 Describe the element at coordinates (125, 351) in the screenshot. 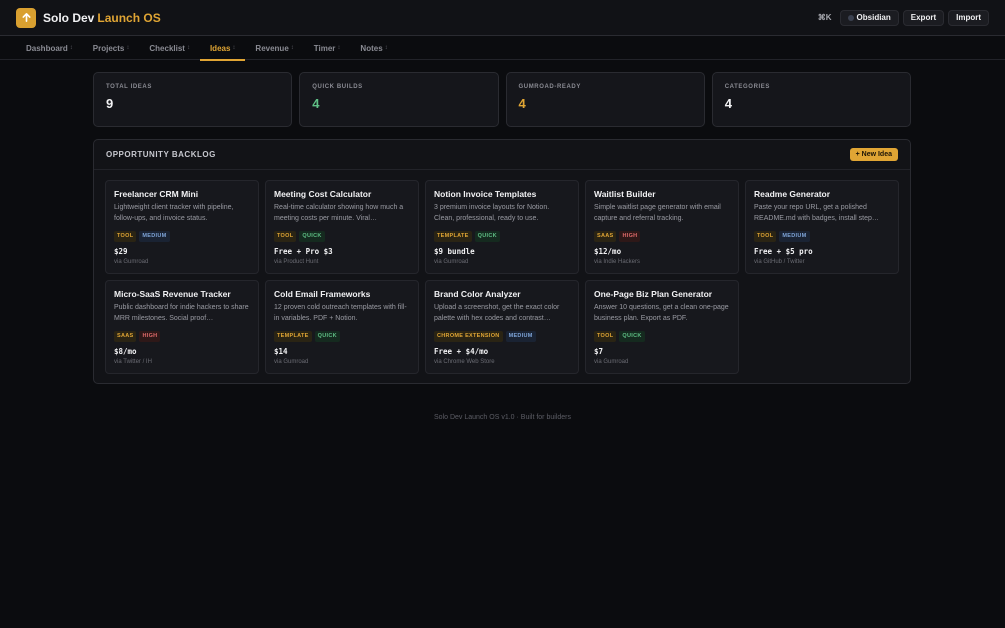

I see `idea-price: $8/mo` at that location.